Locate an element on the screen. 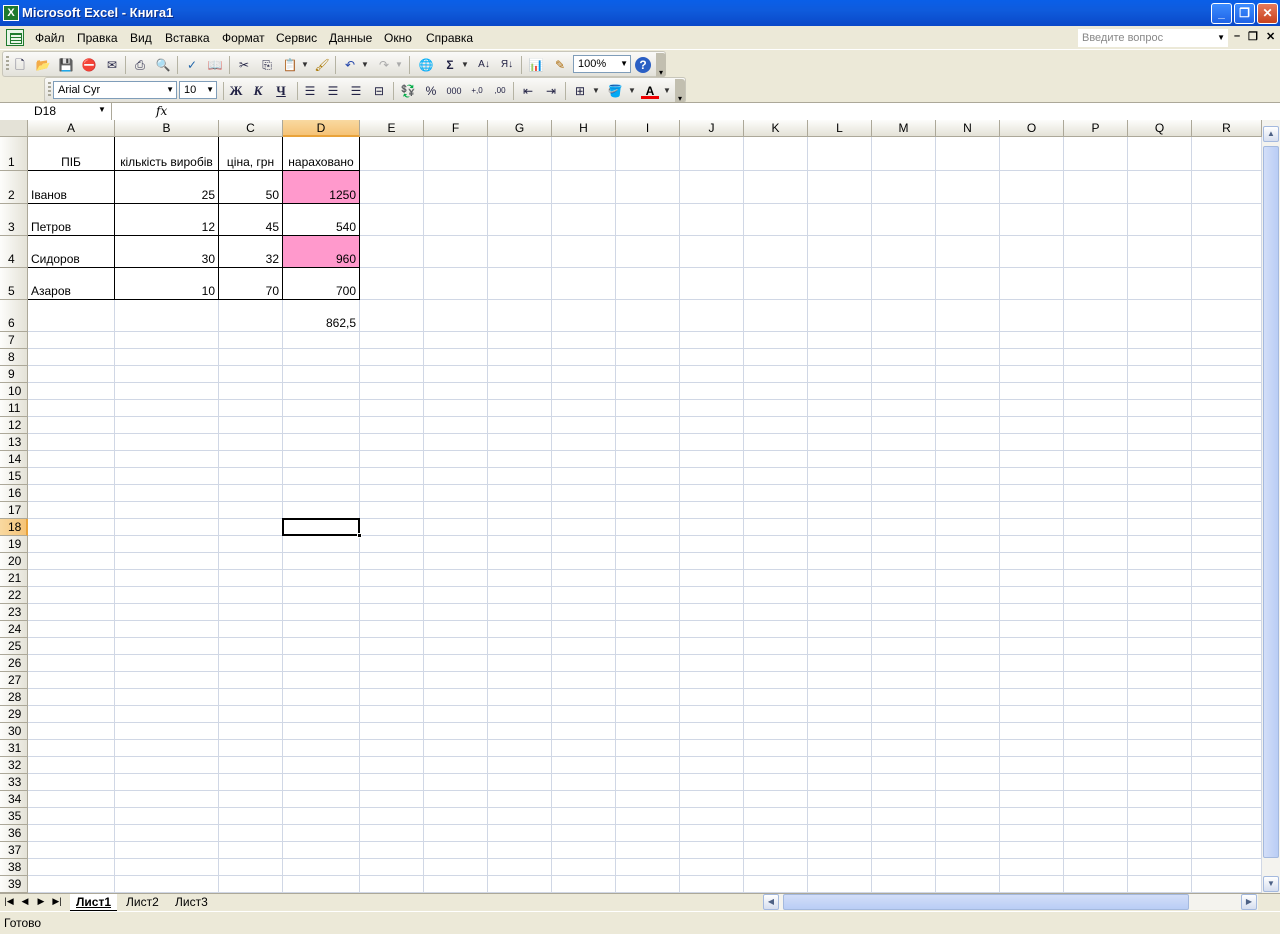 This screenshot has height=934, width=1280. row-header-31: 31 is located at coordinates (14, 748).